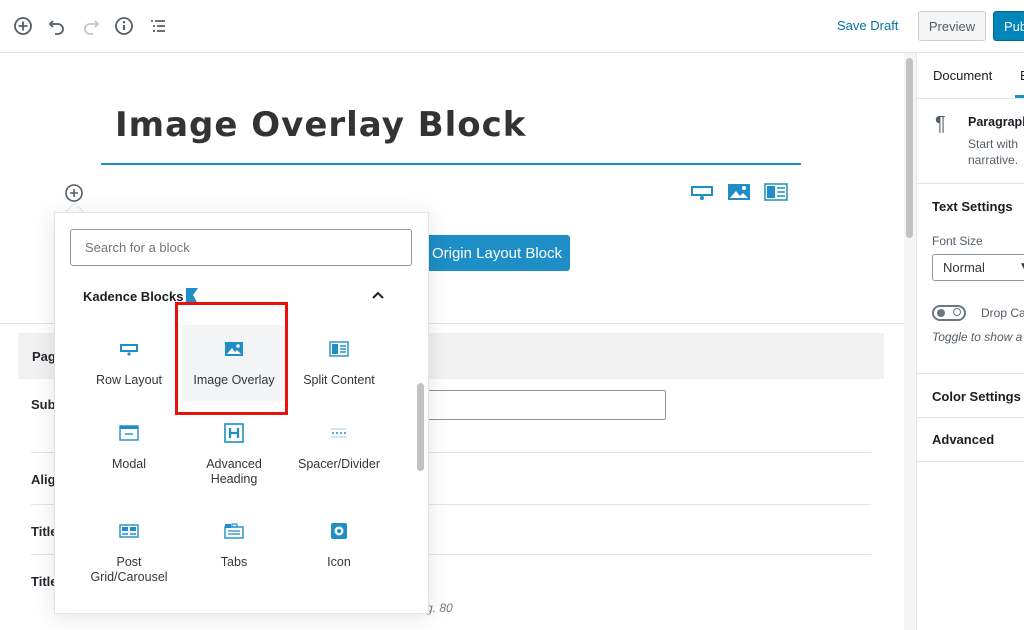 The height and width of the screenshot is (630, 1024). What do you see at coordinates (234, 447) in the screenshot?
I see `block-advanced-heading: Advanced Heading` at bounding box center [234, 447].